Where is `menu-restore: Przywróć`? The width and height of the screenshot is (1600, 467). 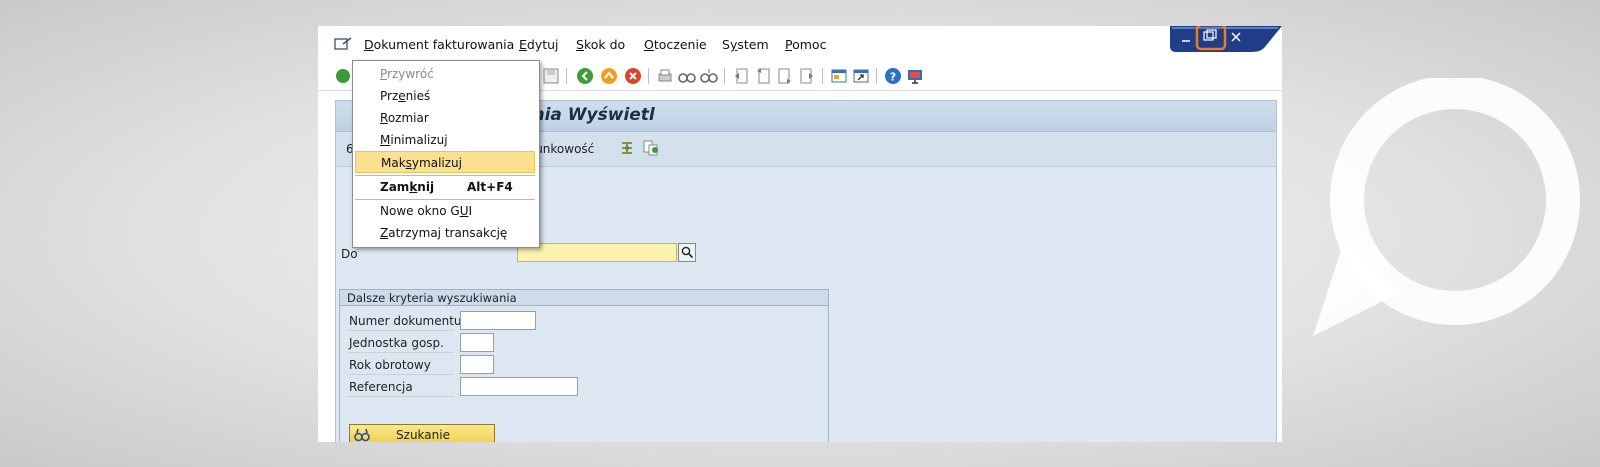
menu-restore: Przywróć is located at coordinates (407, 74).